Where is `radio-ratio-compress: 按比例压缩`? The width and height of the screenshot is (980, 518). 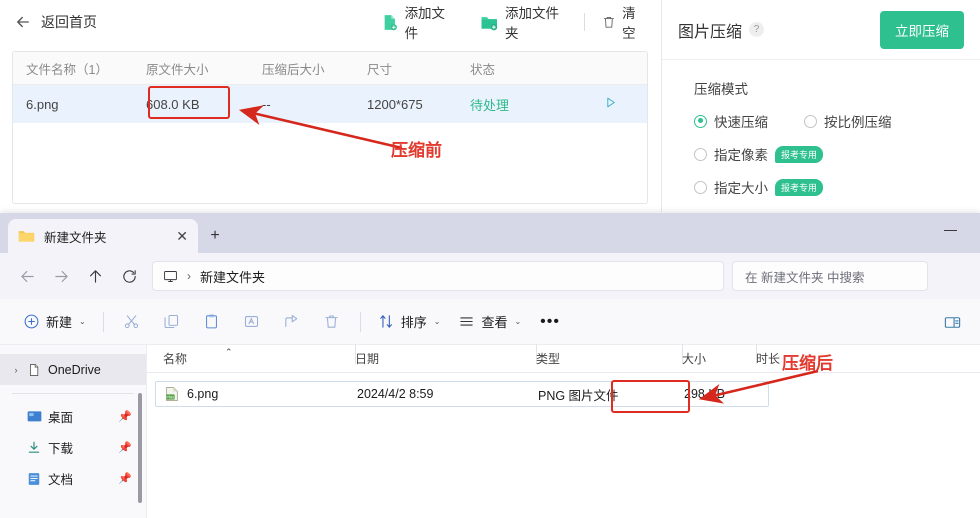
radio-ratio-compress: 按比例压缩 is located at coordinates (848, 121).